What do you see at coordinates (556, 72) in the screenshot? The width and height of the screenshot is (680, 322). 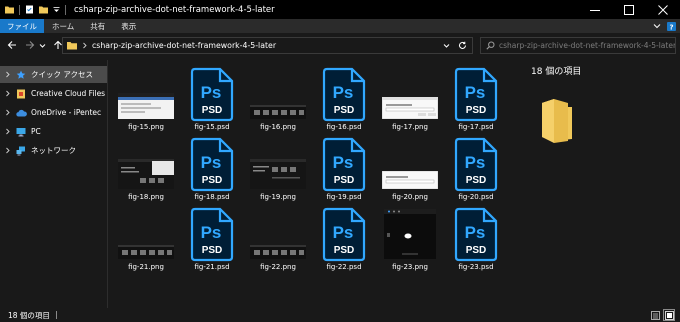 I see `details-item-count: 18 個の項目` at bounding box center [556, 72].